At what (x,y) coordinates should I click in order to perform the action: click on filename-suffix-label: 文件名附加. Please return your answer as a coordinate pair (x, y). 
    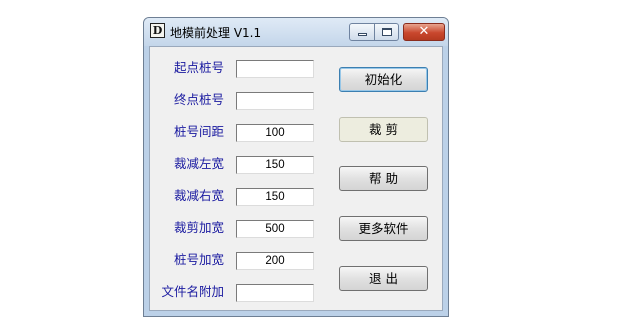
    Looking at the image, I should click on (192, 291).